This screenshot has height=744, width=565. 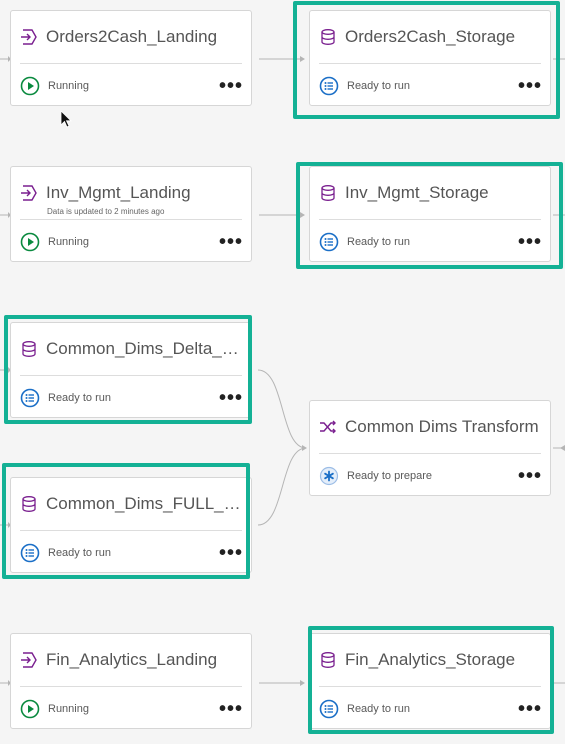 What do you see at coordinates (328, 427) in the screenshot?
I see `transform-icon` at bounding box center [328, 427].